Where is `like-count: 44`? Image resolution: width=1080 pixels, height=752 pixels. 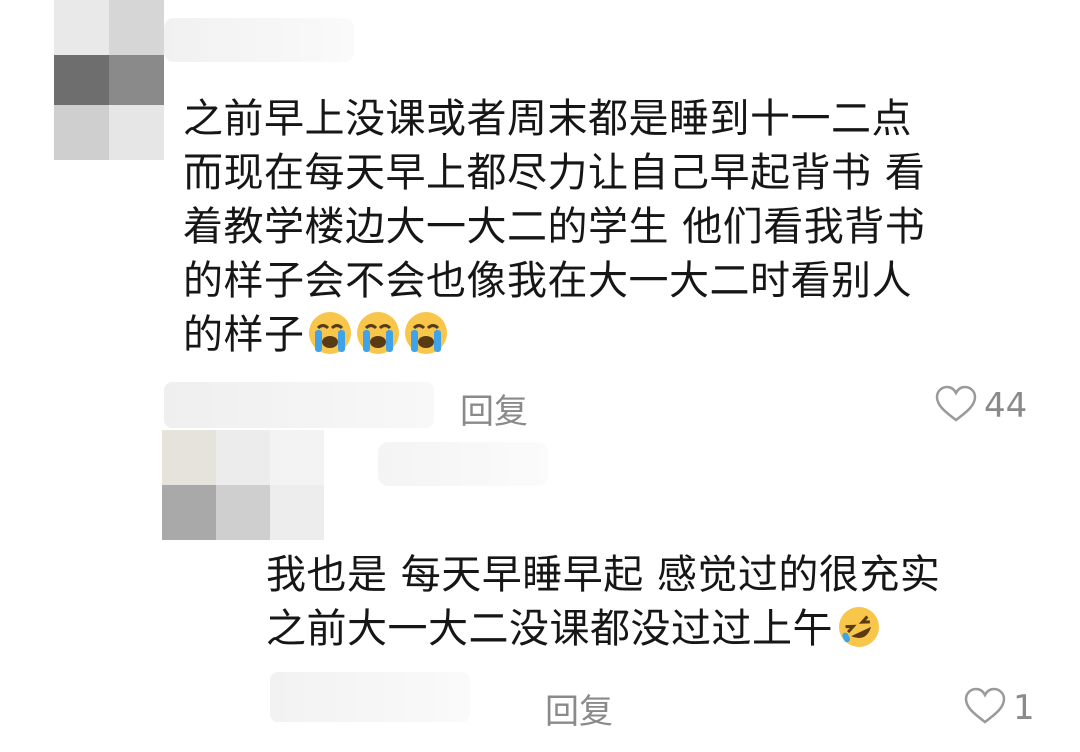
like-count: 44 is located at coordinates (1006, 406).